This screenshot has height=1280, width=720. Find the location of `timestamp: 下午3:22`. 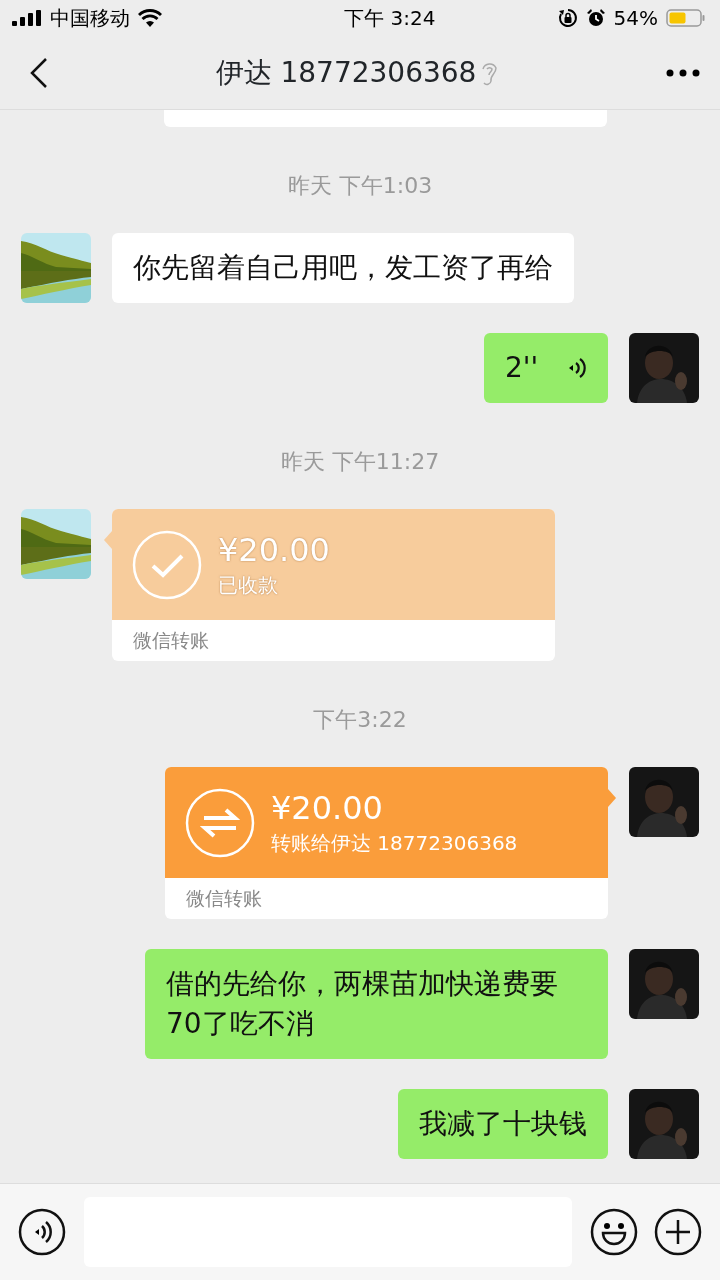

timestamp: 下午3:22 is located at coordinates (360, 720).